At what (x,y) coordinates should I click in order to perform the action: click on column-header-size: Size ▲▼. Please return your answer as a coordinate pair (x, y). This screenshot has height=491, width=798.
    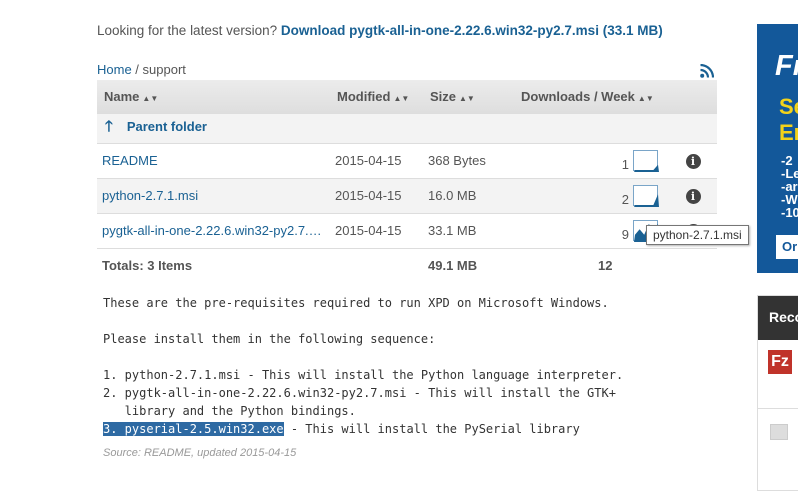
    Looking at the image, I should click on (468, 96).